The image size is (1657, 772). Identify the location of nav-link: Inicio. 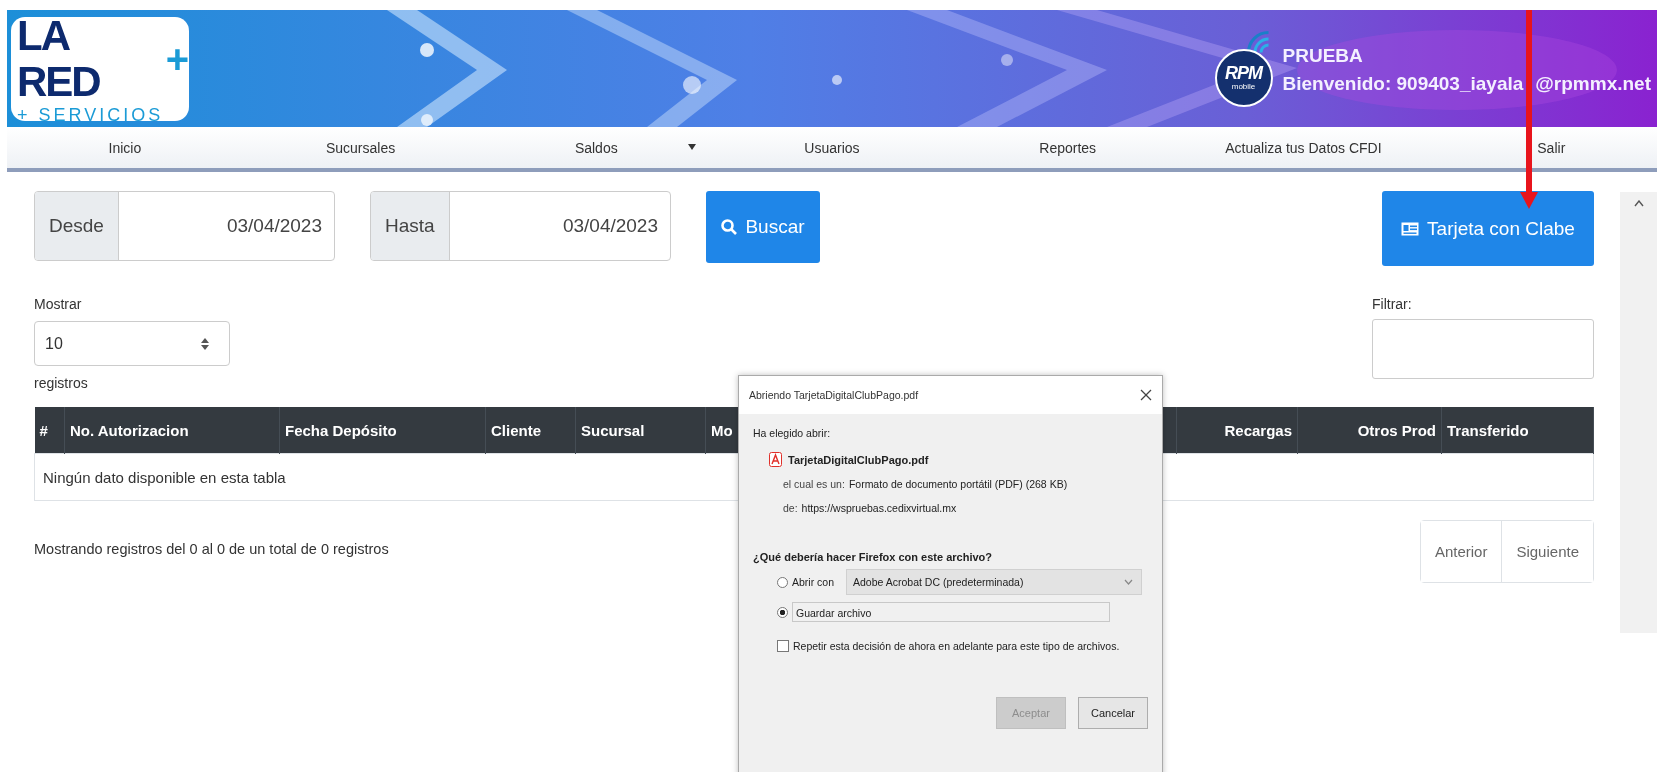
(125, 147).